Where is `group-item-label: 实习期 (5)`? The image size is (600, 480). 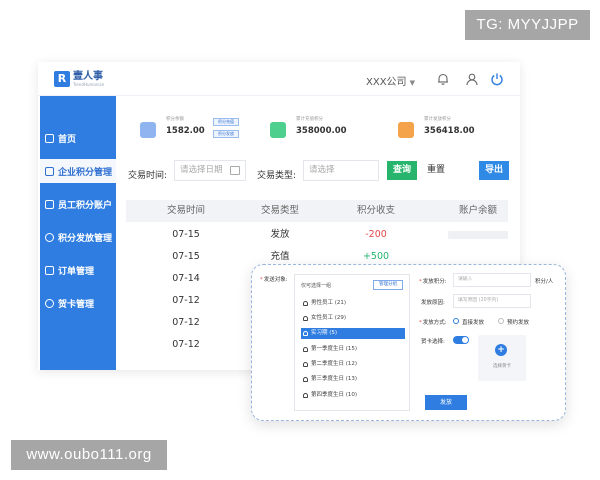
group-item-label: 实习期 (5) is located at coordinates (324, 333).